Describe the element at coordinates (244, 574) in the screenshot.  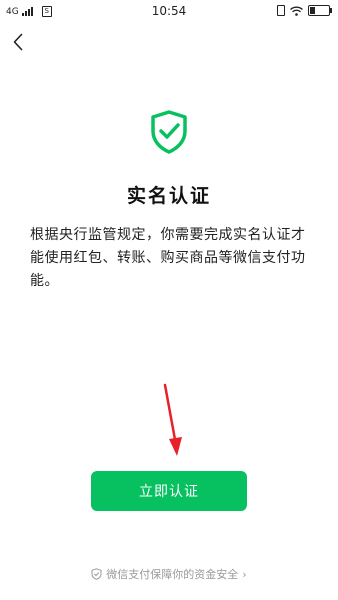
I see `chevron-right-icon: ›` at that location.